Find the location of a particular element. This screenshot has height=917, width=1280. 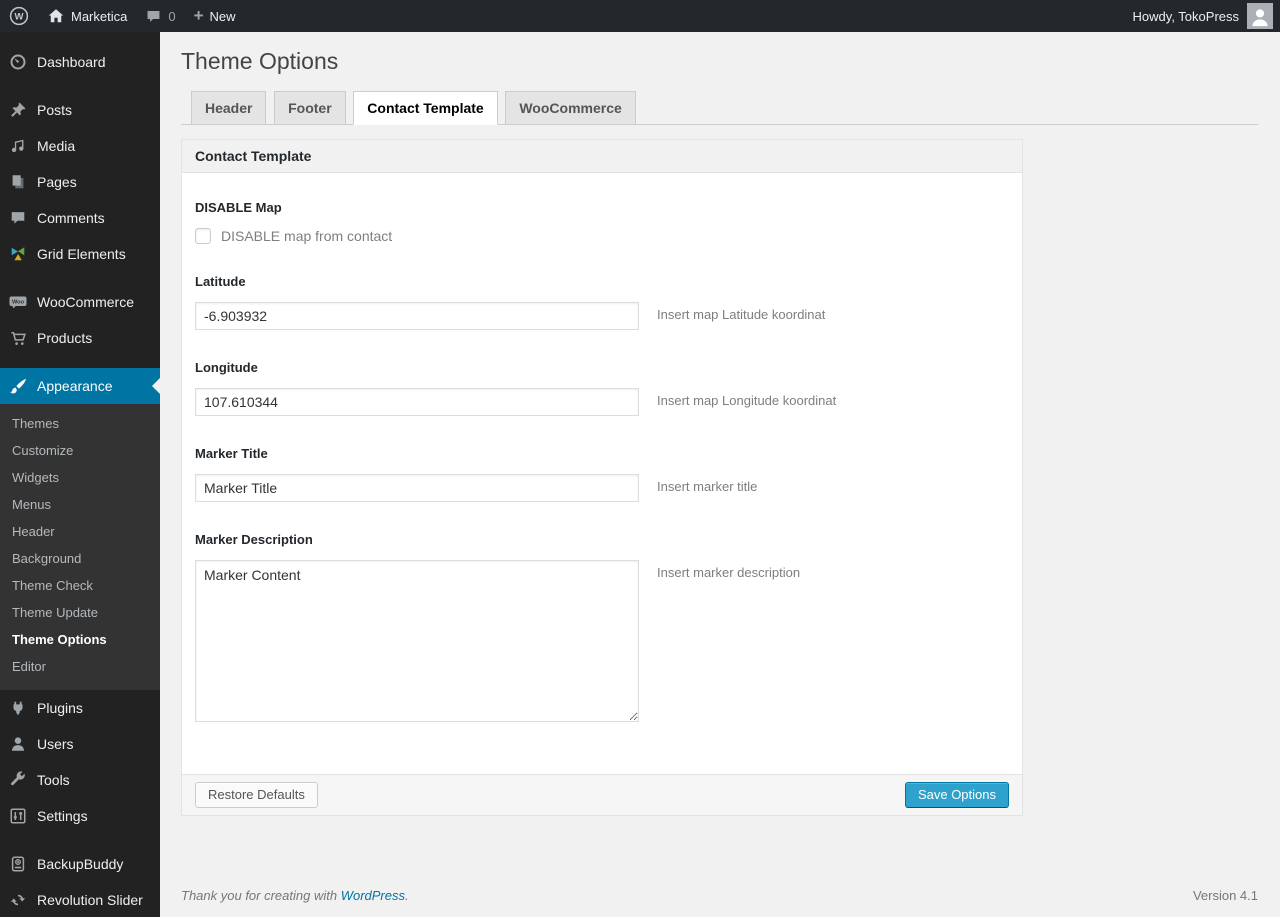

submenu-item-customize: Customize is located at coordinates (80, 450).